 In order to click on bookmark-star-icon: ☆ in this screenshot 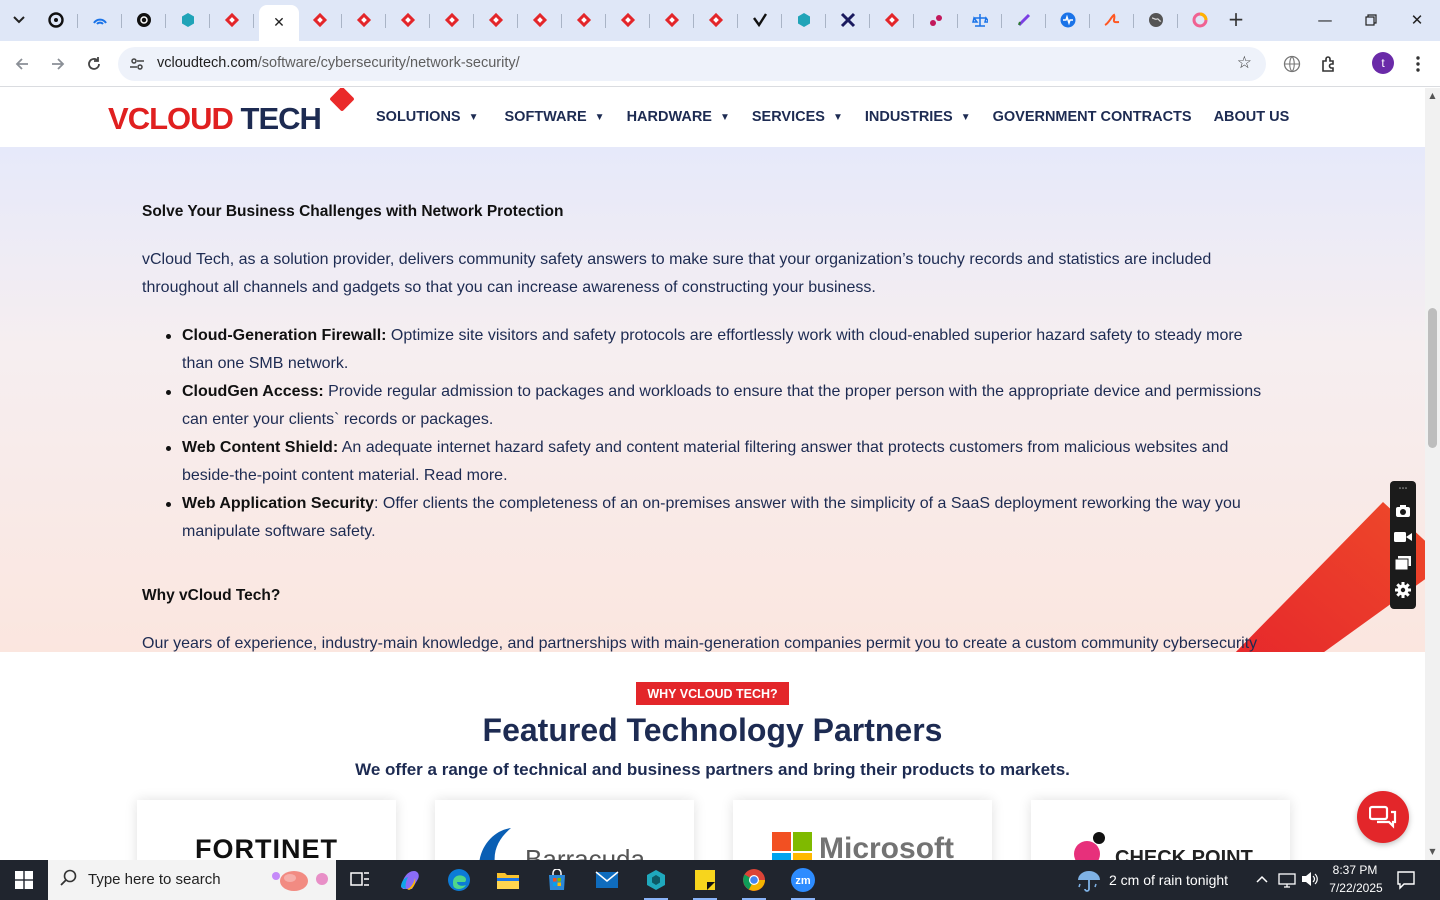, I will do `click(1244, 63)`.